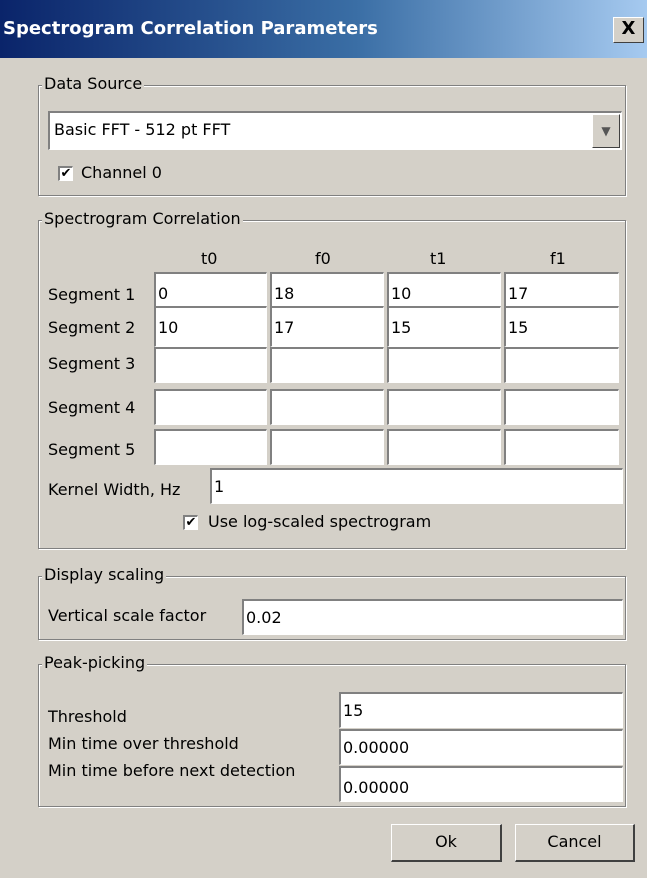 This screenshot has width=648, height=878. What do you see at coordinates (190, 522) in the screenshot?
I see `log-scaled-checkbox: ✔` at bounding box center [190, 522].